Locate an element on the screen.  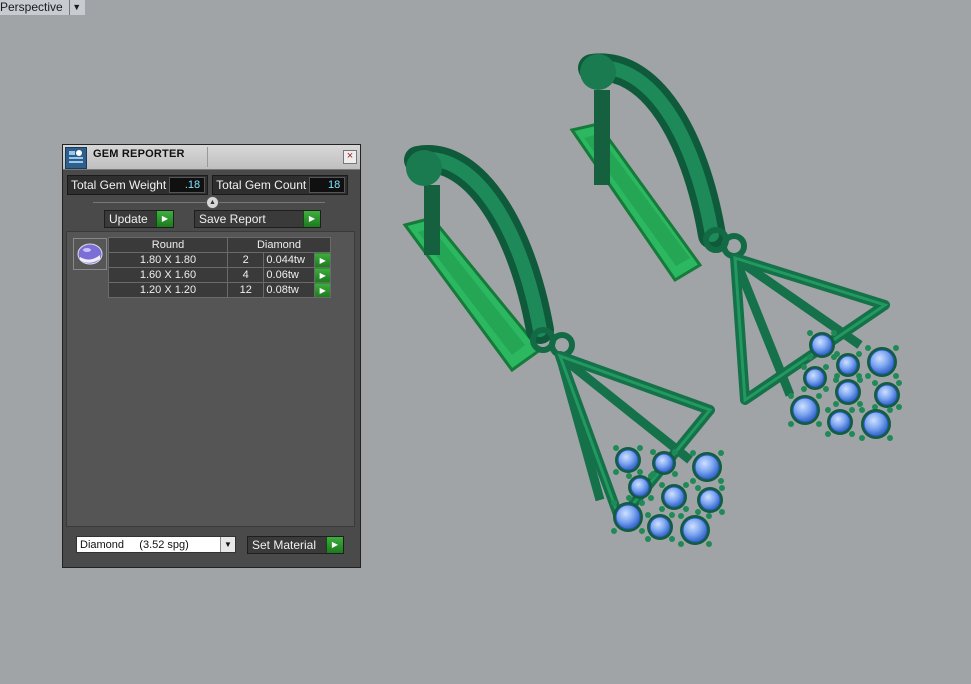
total-gem-count: Total Gem Count 18 is located at coordinates (280, 185).